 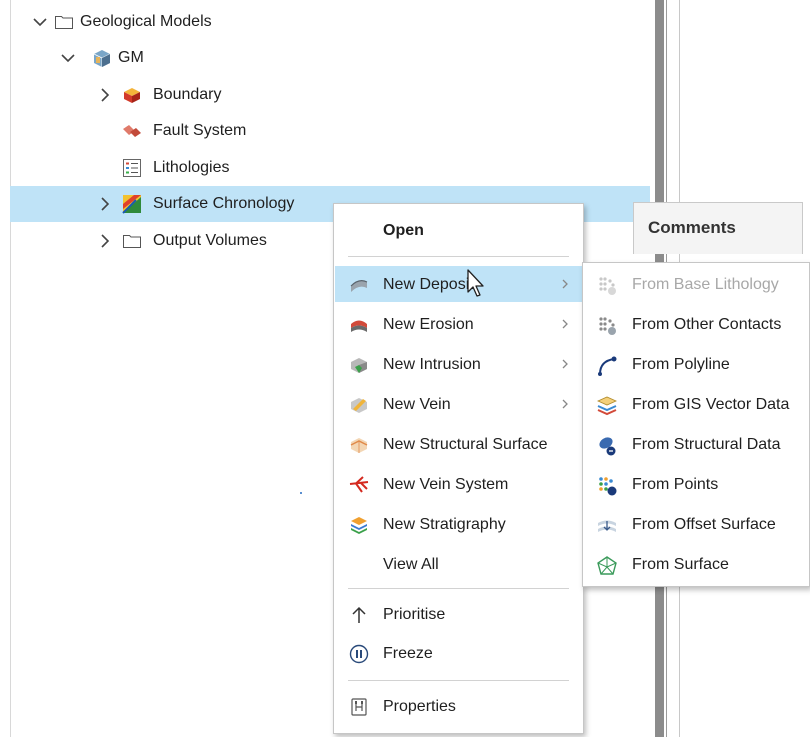 What do you see at coordinates (607, 565) in the screenshot?
I see `surface-icon` at bounding box center [607, 565].